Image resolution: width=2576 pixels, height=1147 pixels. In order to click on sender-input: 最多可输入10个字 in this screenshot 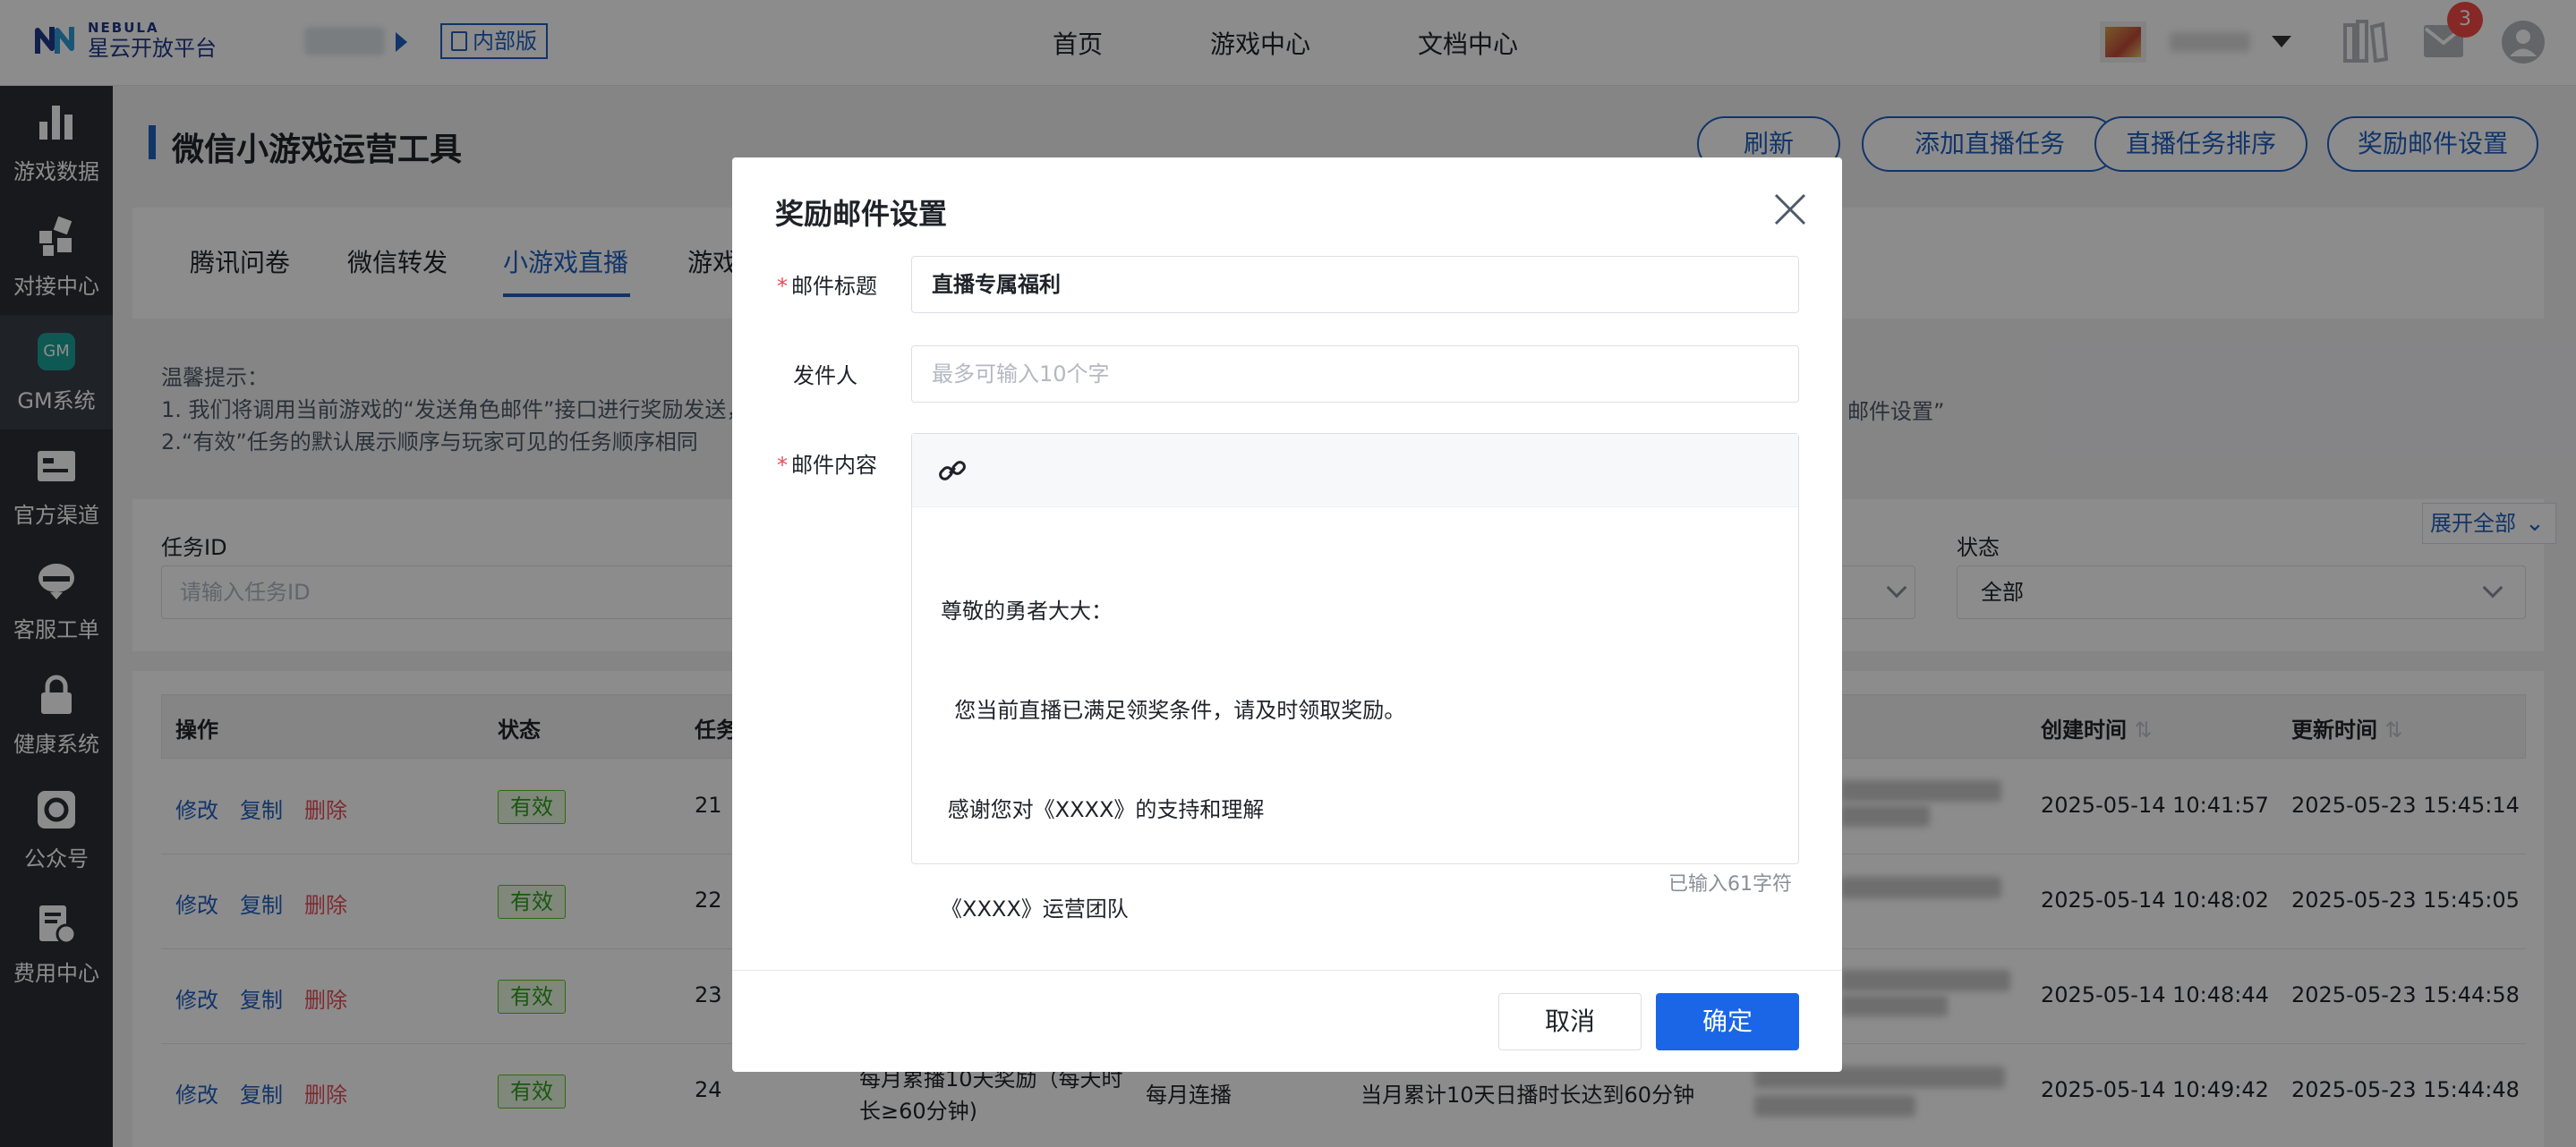, I will do `click(1355, 374)`.